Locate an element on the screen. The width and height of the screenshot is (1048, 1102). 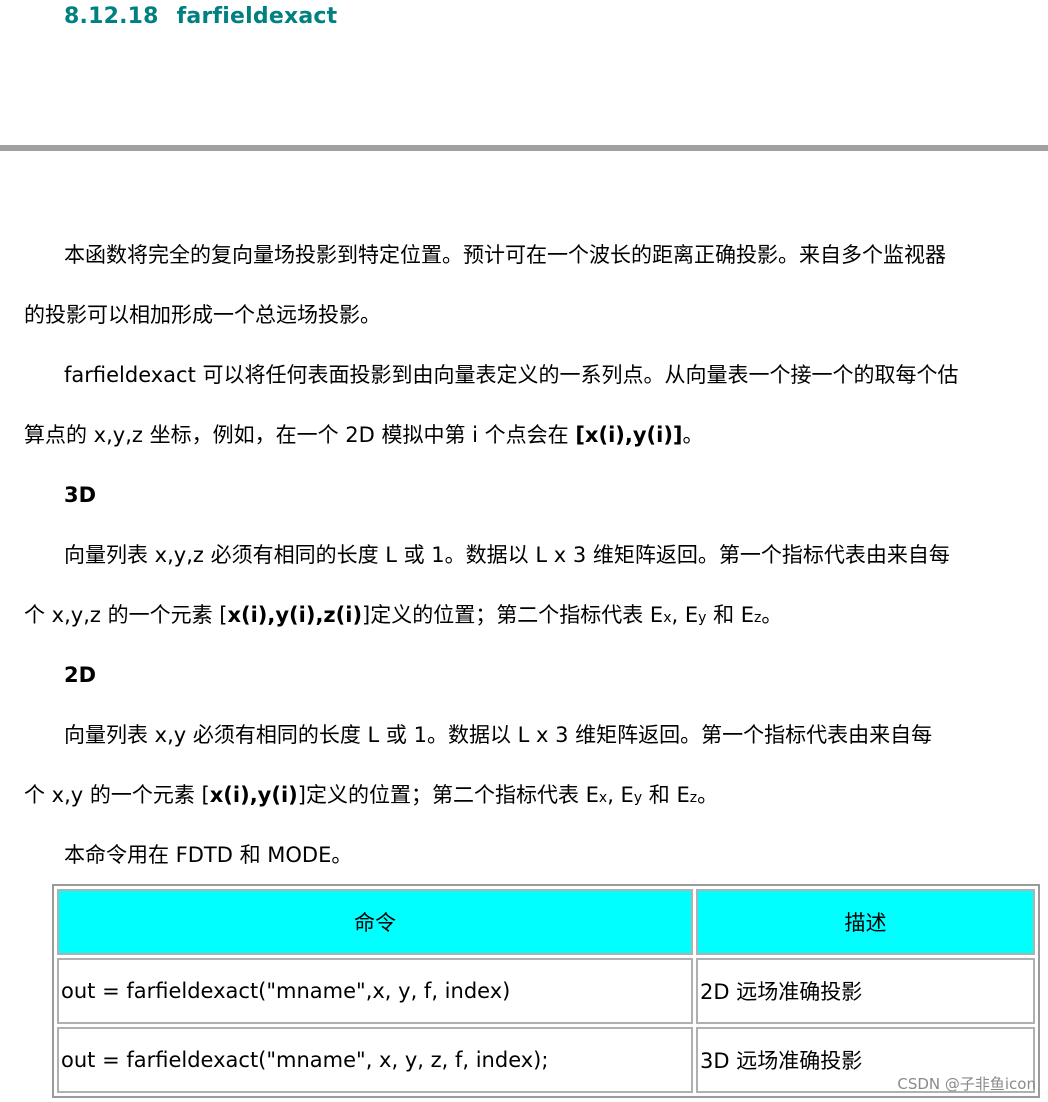
paragraph-1-line-2: 的投影可以相加形成一个总远场投影。 is located at coordinates (202, 315).